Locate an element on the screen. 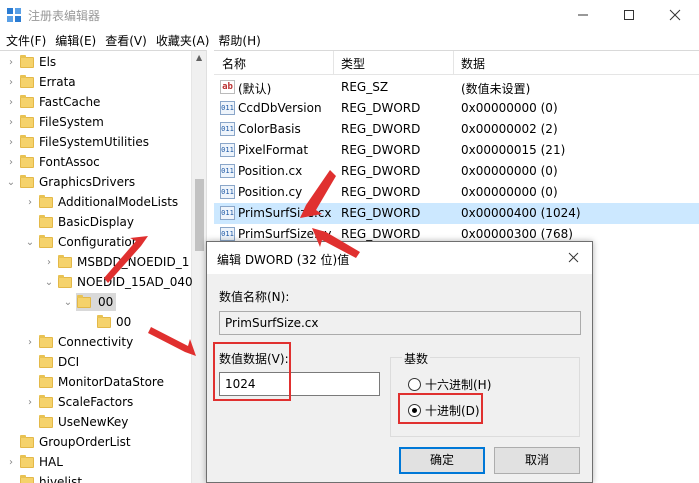  tree-node: MonitorDataStore is located at coordinates (94, 382).